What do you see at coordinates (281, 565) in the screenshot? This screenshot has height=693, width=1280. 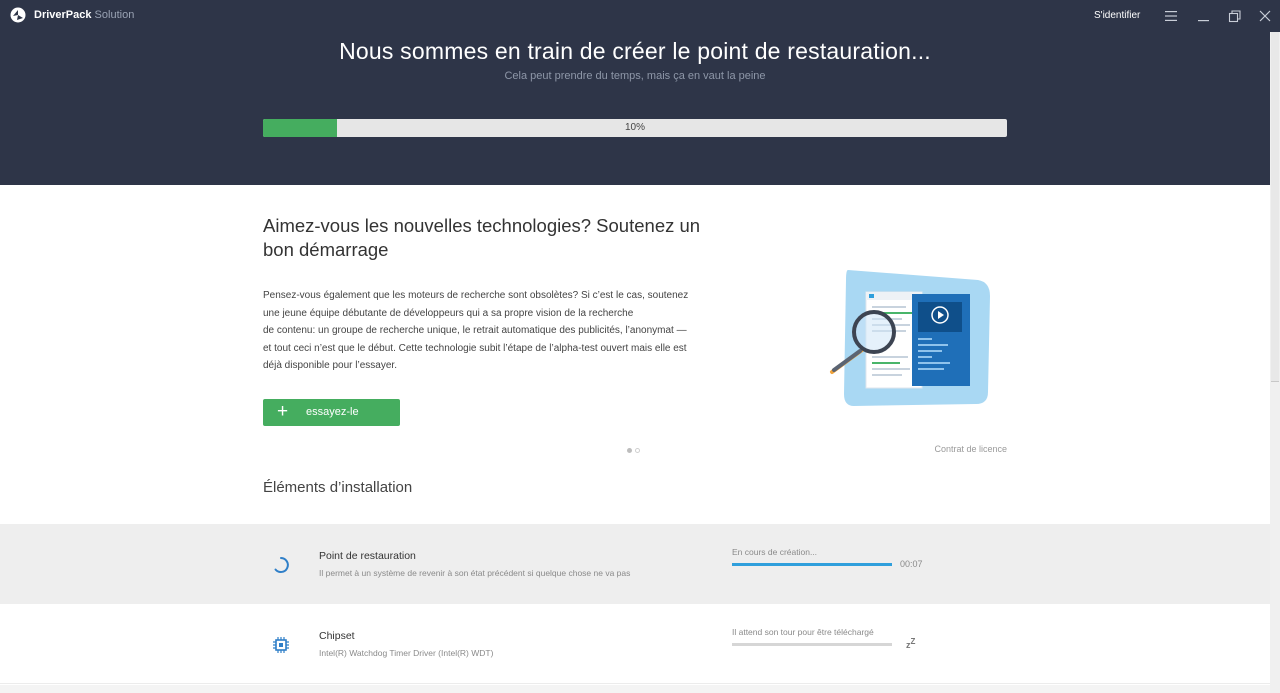 I see `spinner-icon` at bounding box center [281, 565].